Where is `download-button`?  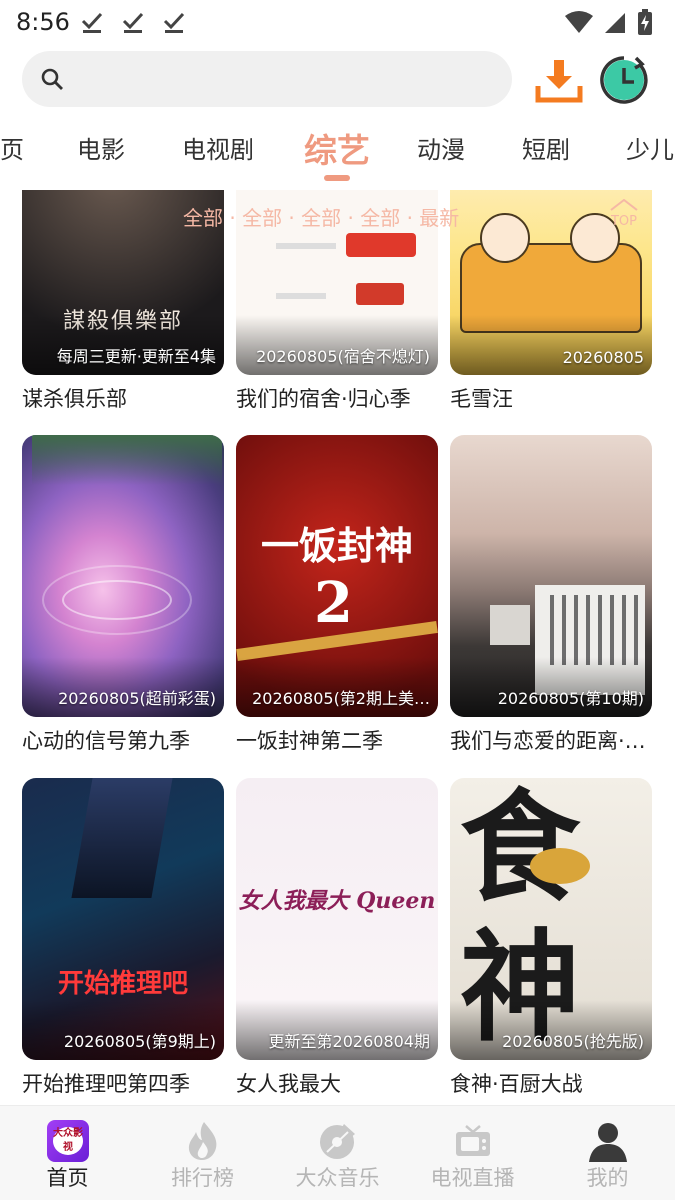 download-button is located at coordinates (559, 81).